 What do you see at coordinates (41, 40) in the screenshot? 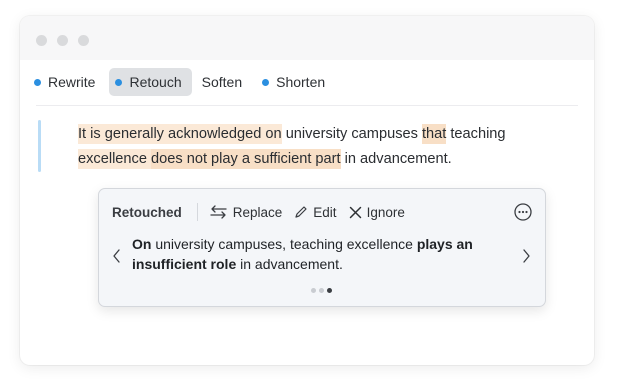
I see `window-close-dot` at bounding box center [41, 40].